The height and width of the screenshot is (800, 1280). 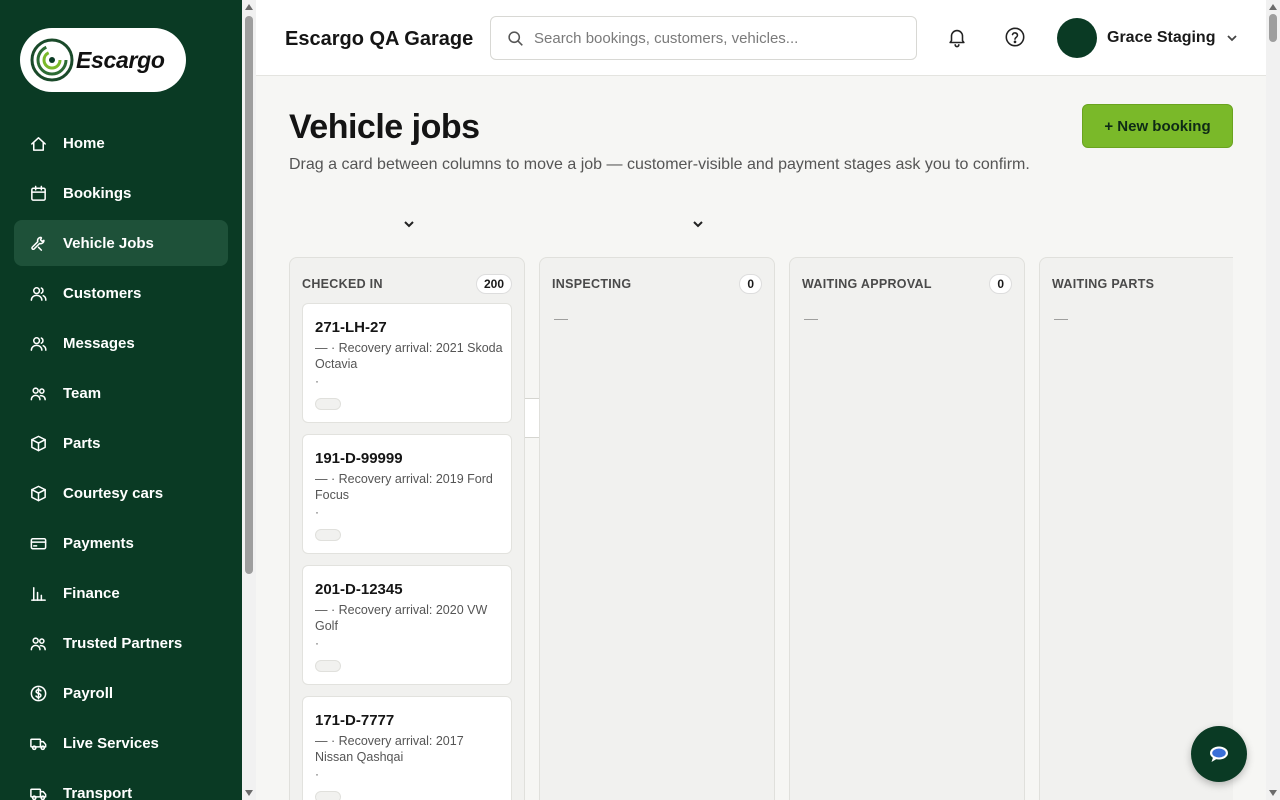 I want to click on top-header: Escargo QA Garage Grace Staging, so click(x=761, y=38).